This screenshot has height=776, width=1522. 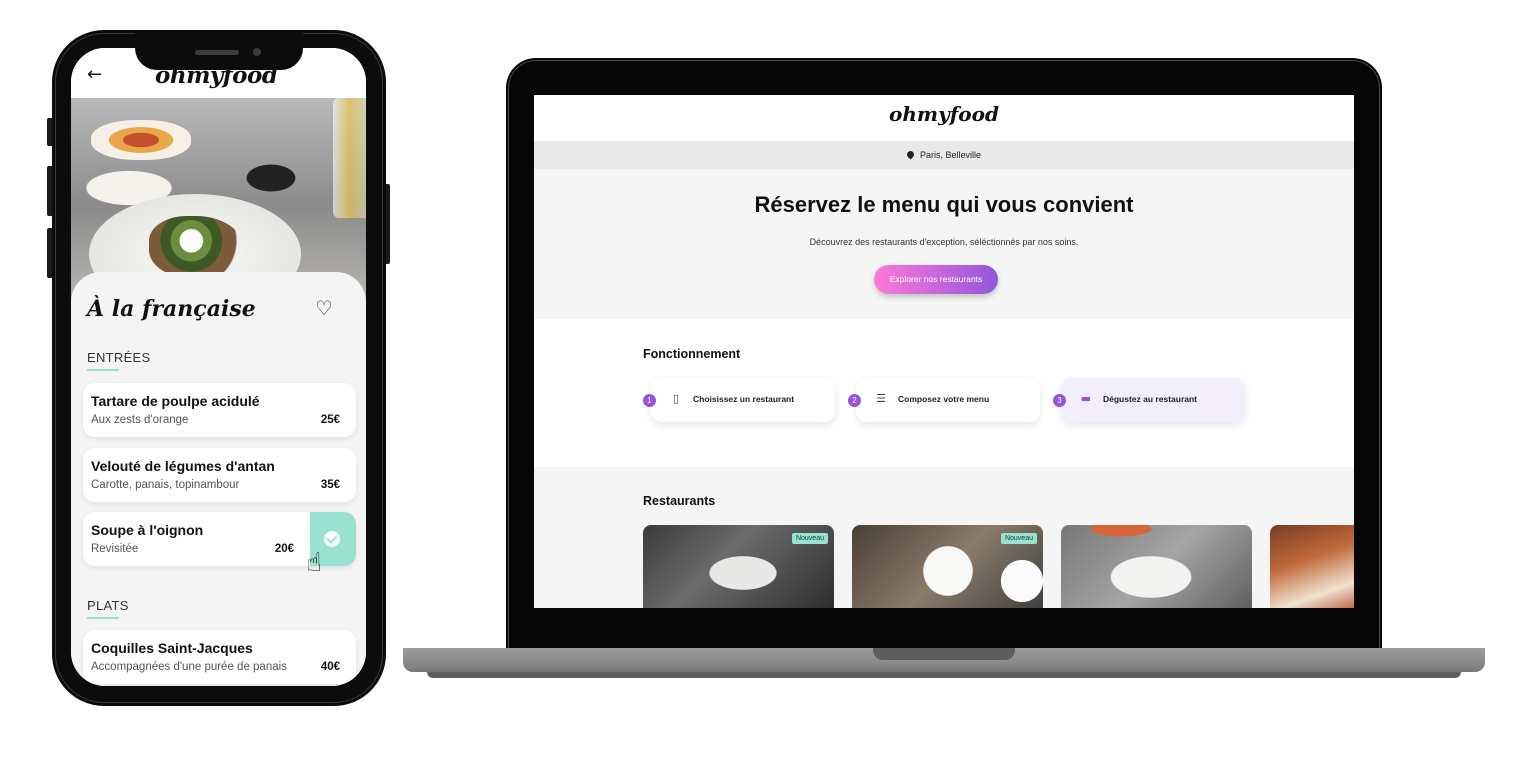 What do you see at coordinates (1086, 398) in the screenshot?
I see `store-icon: ▬` at bounding box center [1086, 398].